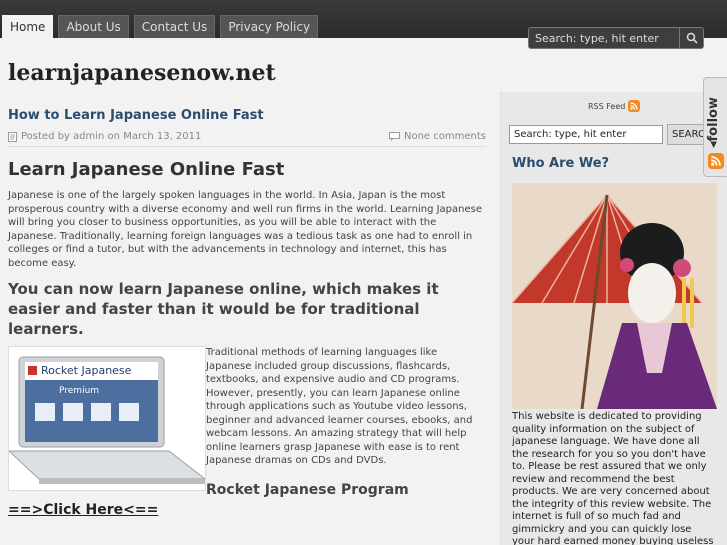 Image resolution: width=727 pixels, height=545 pixels. I want to click on site-title: learnjapanesenow.net, so click(142, 73).